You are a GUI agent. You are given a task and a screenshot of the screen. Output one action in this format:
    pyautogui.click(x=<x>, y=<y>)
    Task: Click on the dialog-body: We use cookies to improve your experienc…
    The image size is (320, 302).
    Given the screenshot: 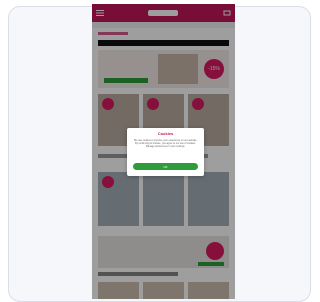 What is the action you would take?
    pyautogui.click(x=165, y=143)
    